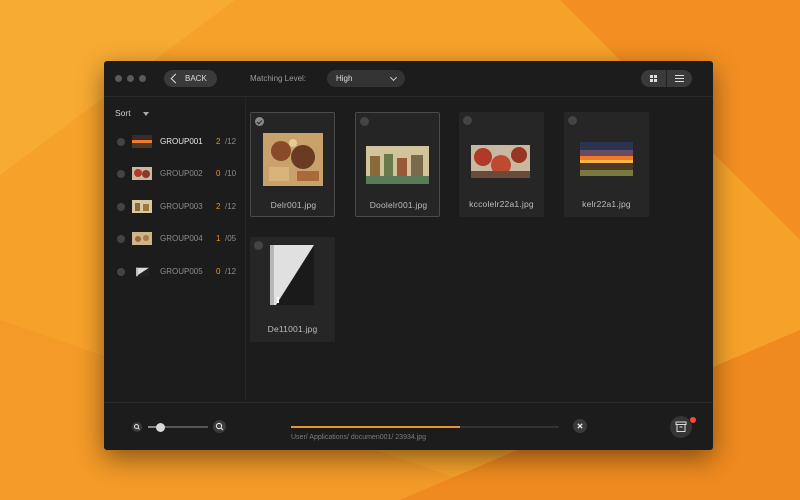 This screenshot has width=800, height=500. I want to click on file-card: Doolelr001.jpg, so click(397, 164).